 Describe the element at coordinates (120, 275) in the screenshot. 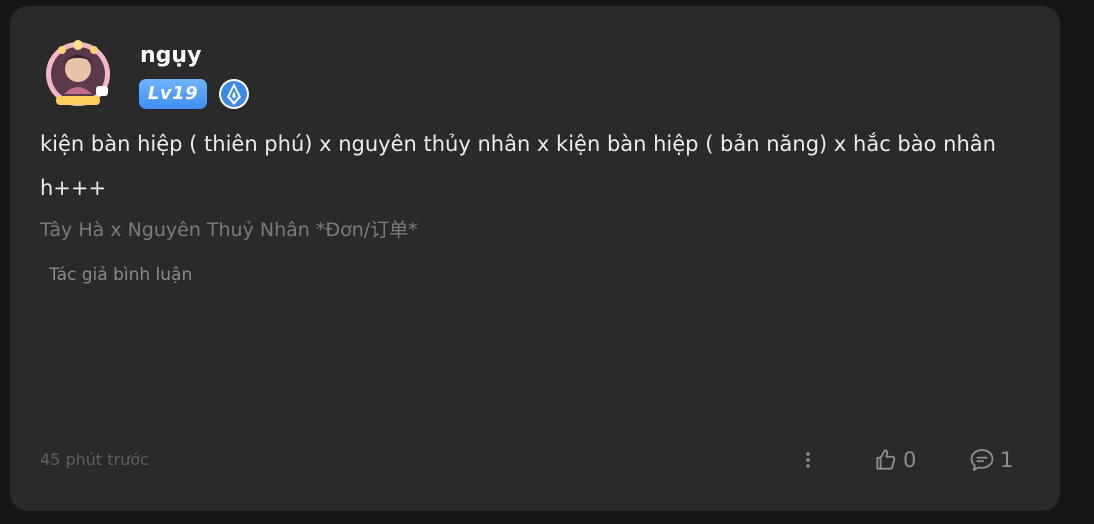

I see `author-comment-label: Tác giả bình luận` at that location.